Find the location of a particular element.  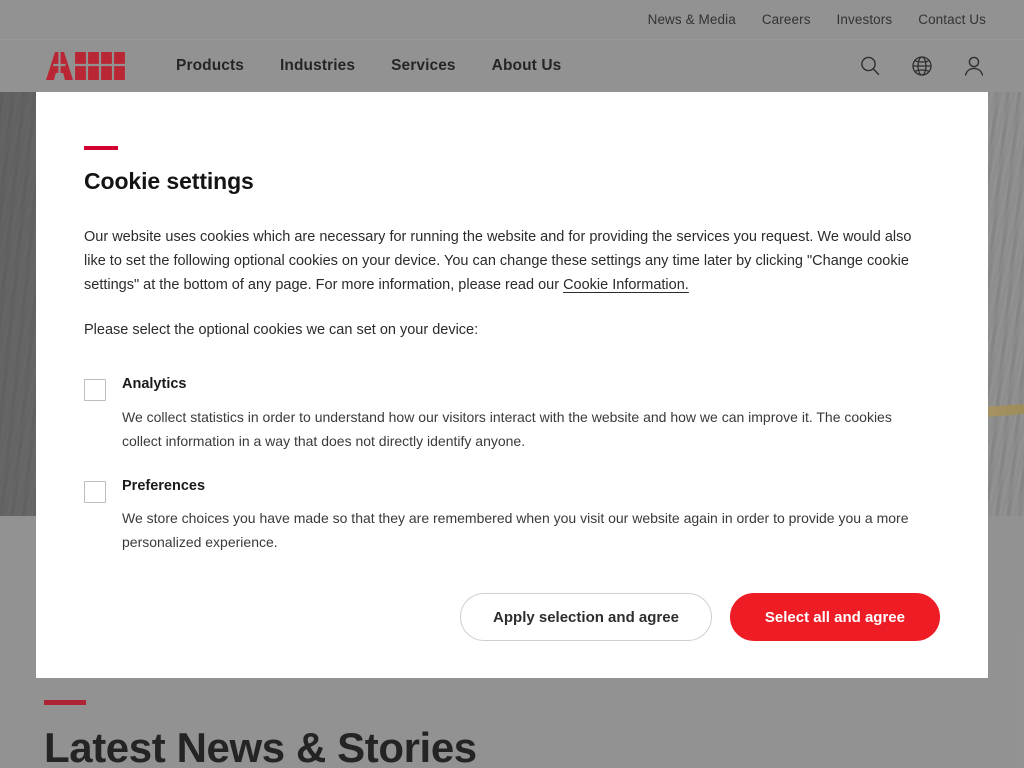

analytics-checkbox is located at coordinates (95, 390).